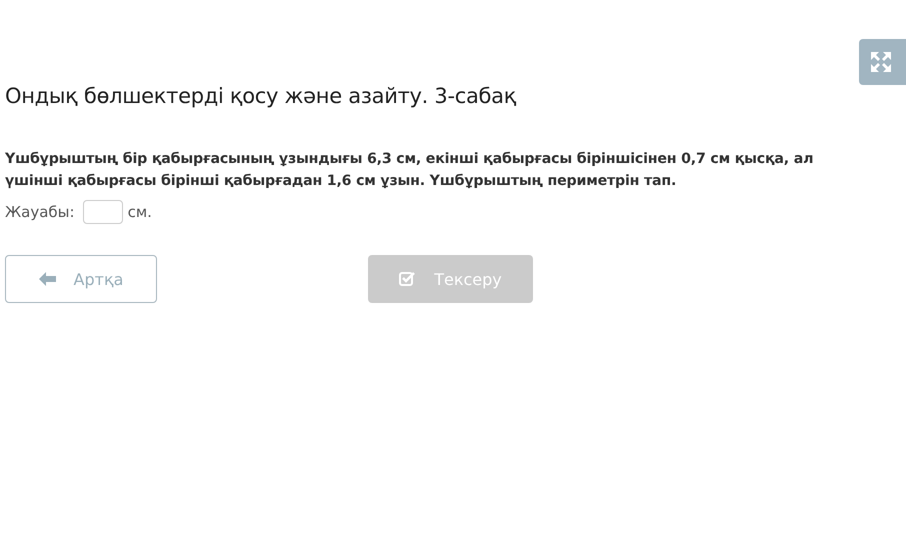  What do you see at coordinates (47, 279) in the screenshot?
I see `arrow-left-icon` at bounding box center [47, 279].